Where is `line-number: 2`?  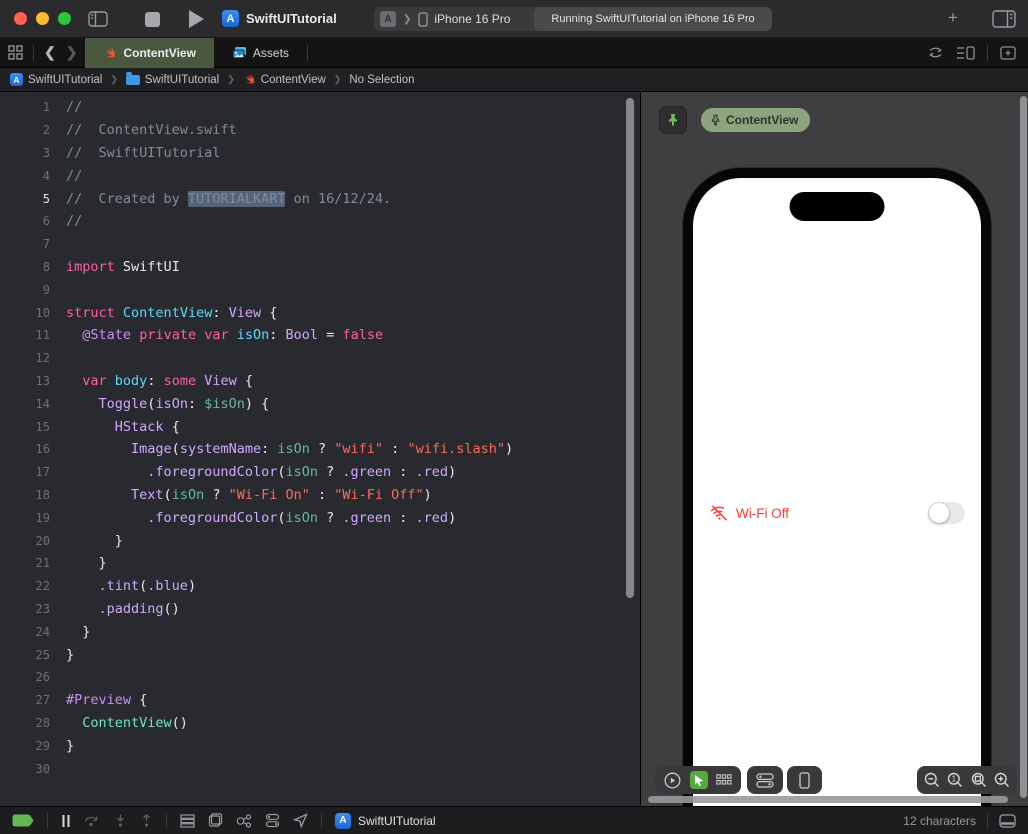
line-number: 2 is located at coordinates (25, 130).